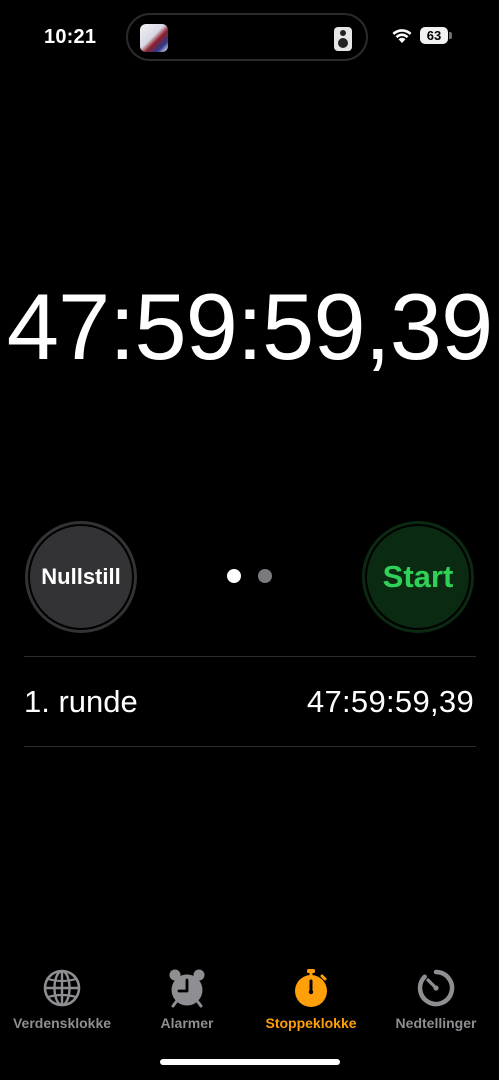 The width and height of the screenshot is (499, 1080). What do you see at coordinates (187, 1023) in the screenshot?
I see `tab-label: Alarmer` at bounding box center [187, 1023].